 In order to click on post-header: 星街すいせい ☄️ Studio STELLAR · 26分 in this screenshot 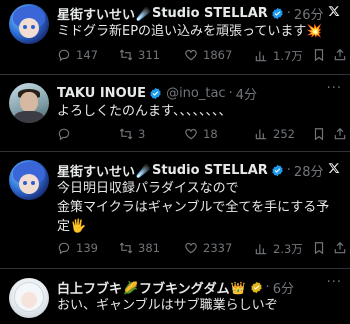, I will do `click(190, 13)`.